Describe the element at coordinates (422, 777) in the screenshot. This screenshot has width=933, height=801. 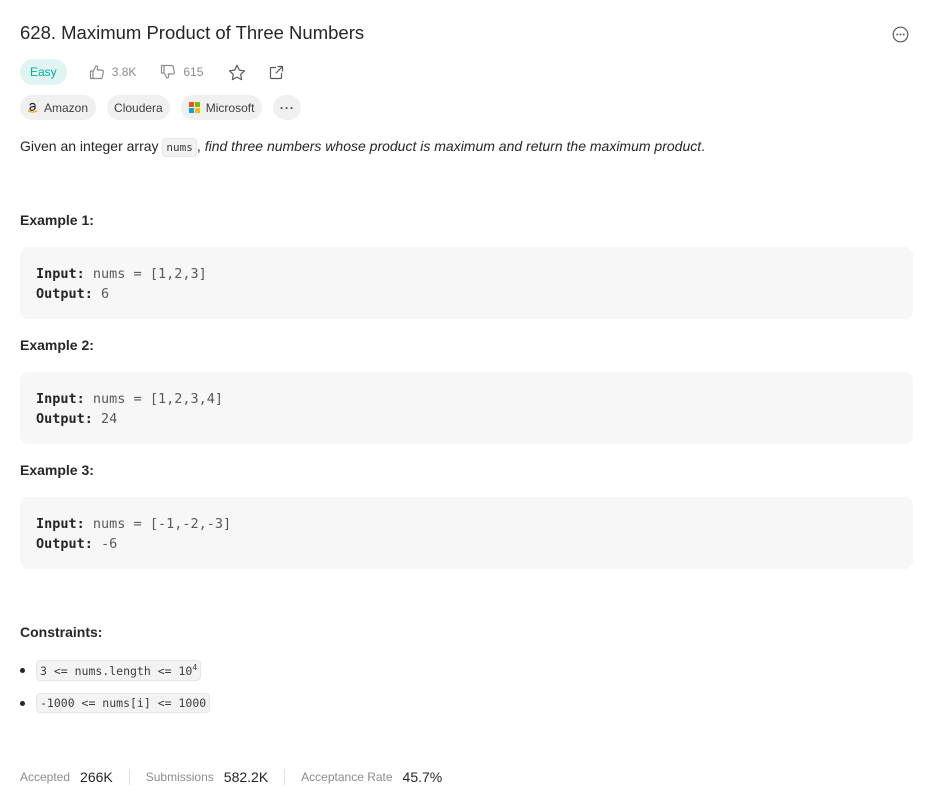
I see `acceptance-rate-value: 45.7%` at that location.